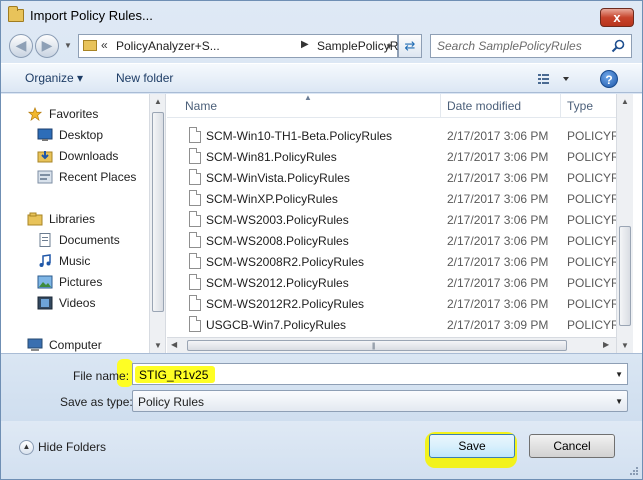  I want to click on resize-grip-icon, so click(634, 471).